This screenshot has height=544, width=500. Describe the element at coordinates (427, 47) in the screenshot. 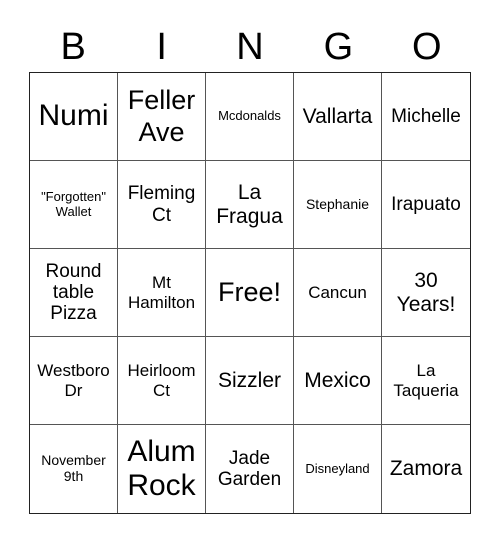

I see `header-letter-o: O` at that location.